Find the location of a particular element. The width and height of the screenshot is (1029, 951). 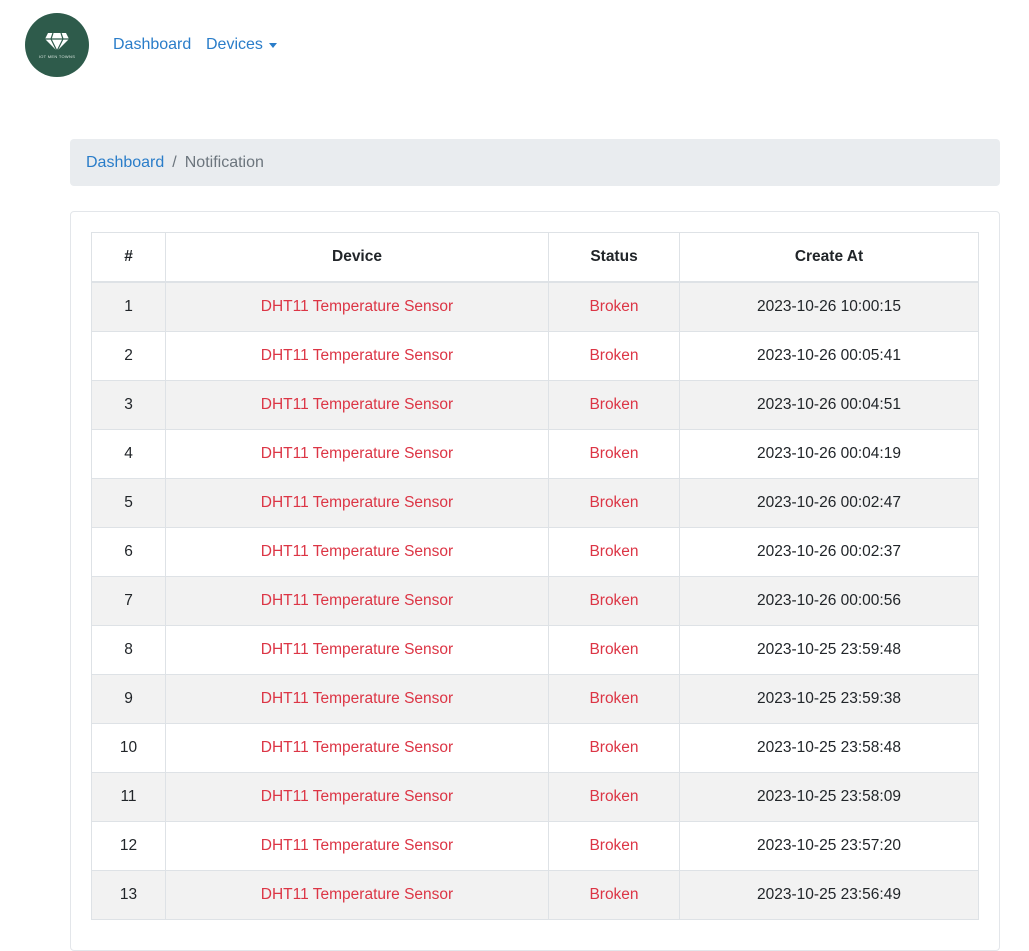

row-number: 13 is located at coordinates (128, 895).